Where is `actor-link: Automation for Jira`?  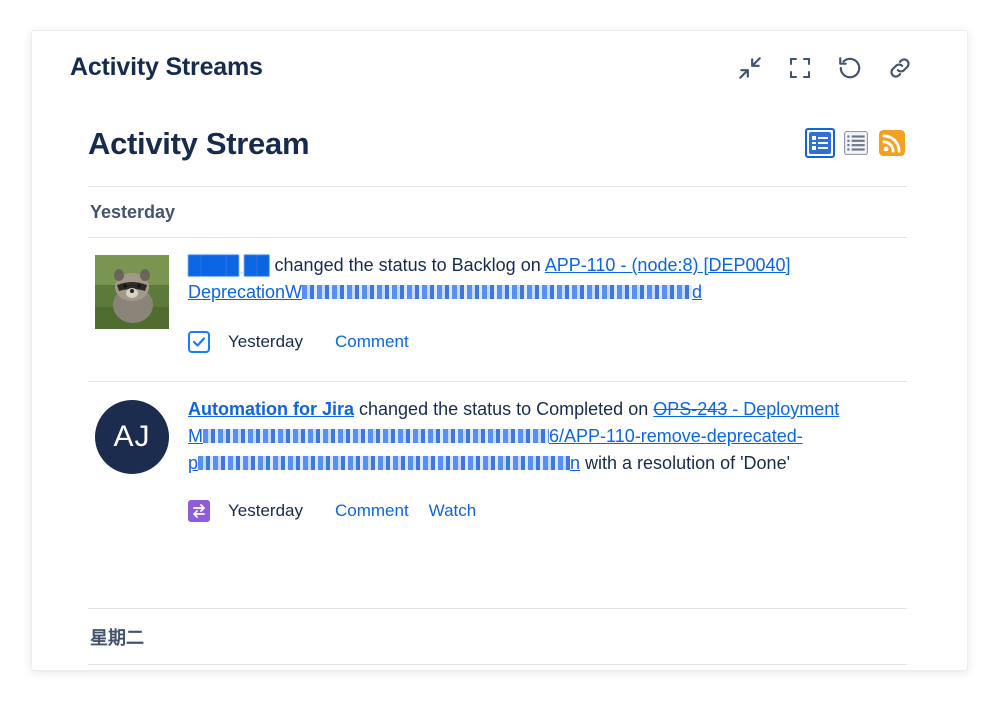
actor-link: Automation for Jira is located at coordinates (271, 409).